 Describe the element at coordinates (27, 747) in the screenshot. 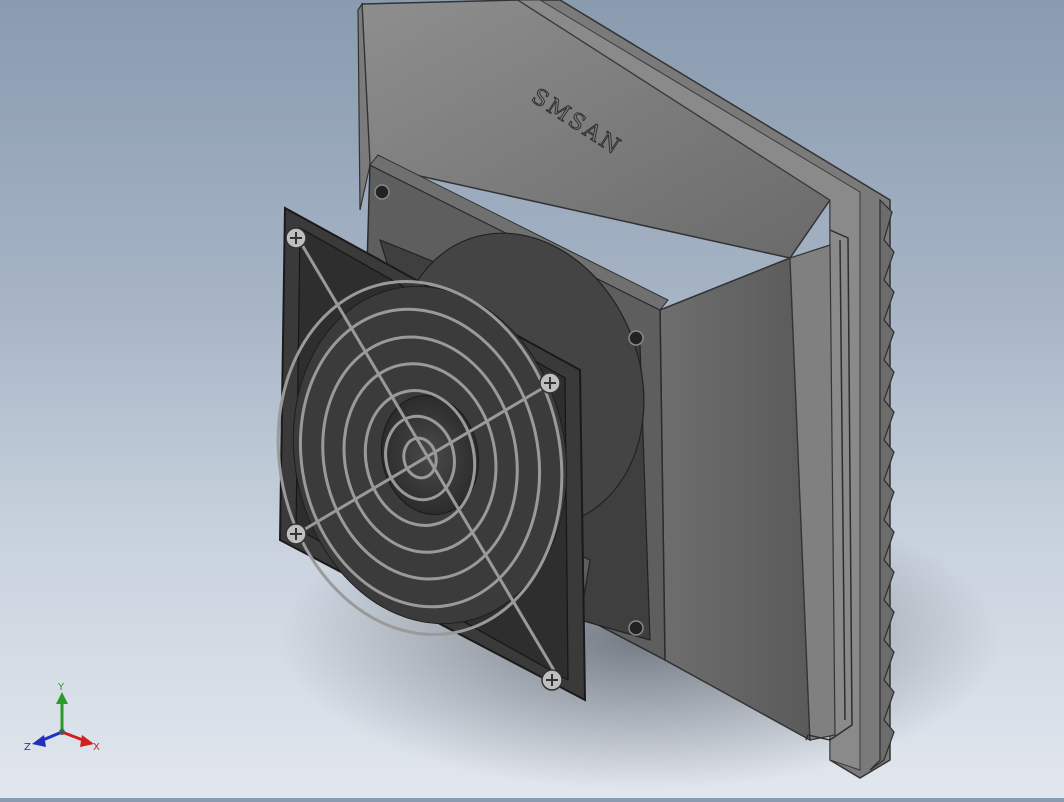

I see `z-axis-label: Z` at that location.